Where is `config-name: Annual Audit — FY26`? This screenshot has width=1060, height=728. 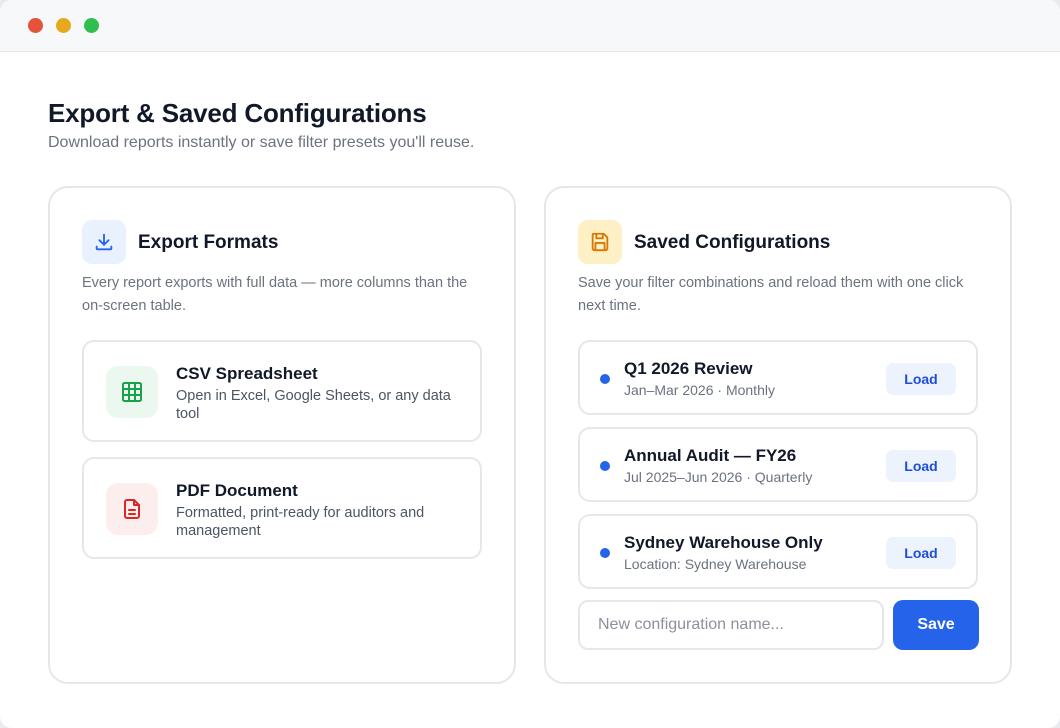 config-name: Annual Audit — FY26 is located at coordinates (710, 455).